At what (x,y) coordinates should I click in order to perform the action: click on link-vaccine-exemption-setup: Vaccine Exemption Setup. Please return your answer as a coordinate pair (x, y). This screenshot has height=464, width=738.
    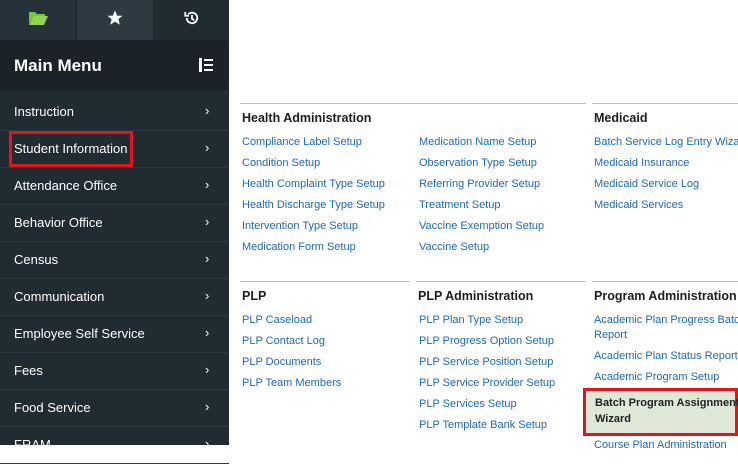
    Looking at the image, I should click on (481, 226).